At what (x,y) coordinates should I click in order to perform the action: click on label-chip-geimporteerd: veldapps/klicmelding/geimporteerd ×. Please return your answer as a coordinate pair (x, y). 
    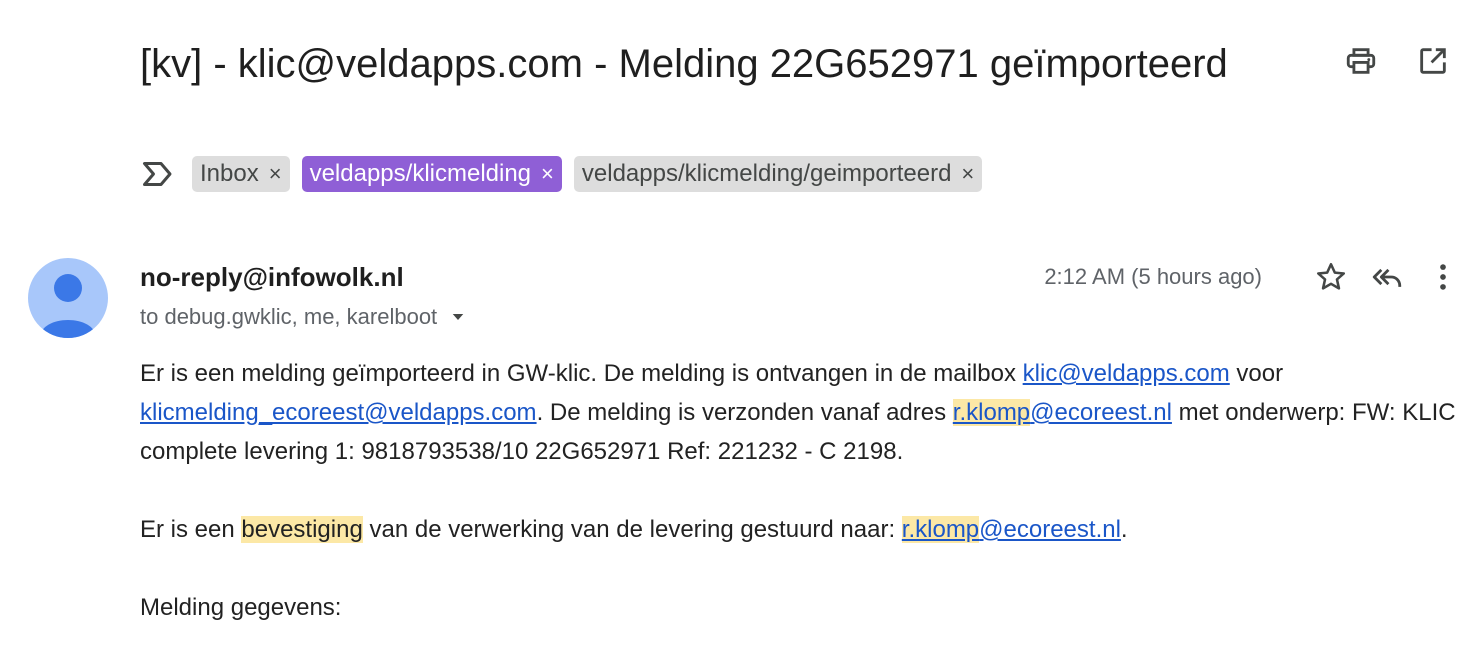
    Looking at the image, I should click on (778, 174).